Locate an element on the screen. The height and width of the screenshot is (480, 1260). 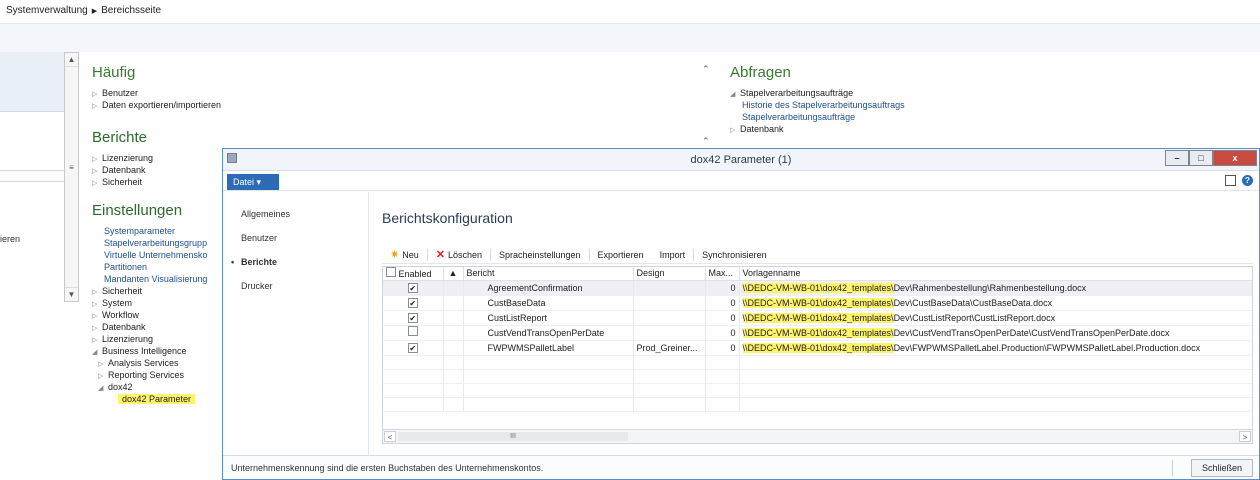
breadcrumb-root: Systemverwaltung is located at coordinates (47, 10).